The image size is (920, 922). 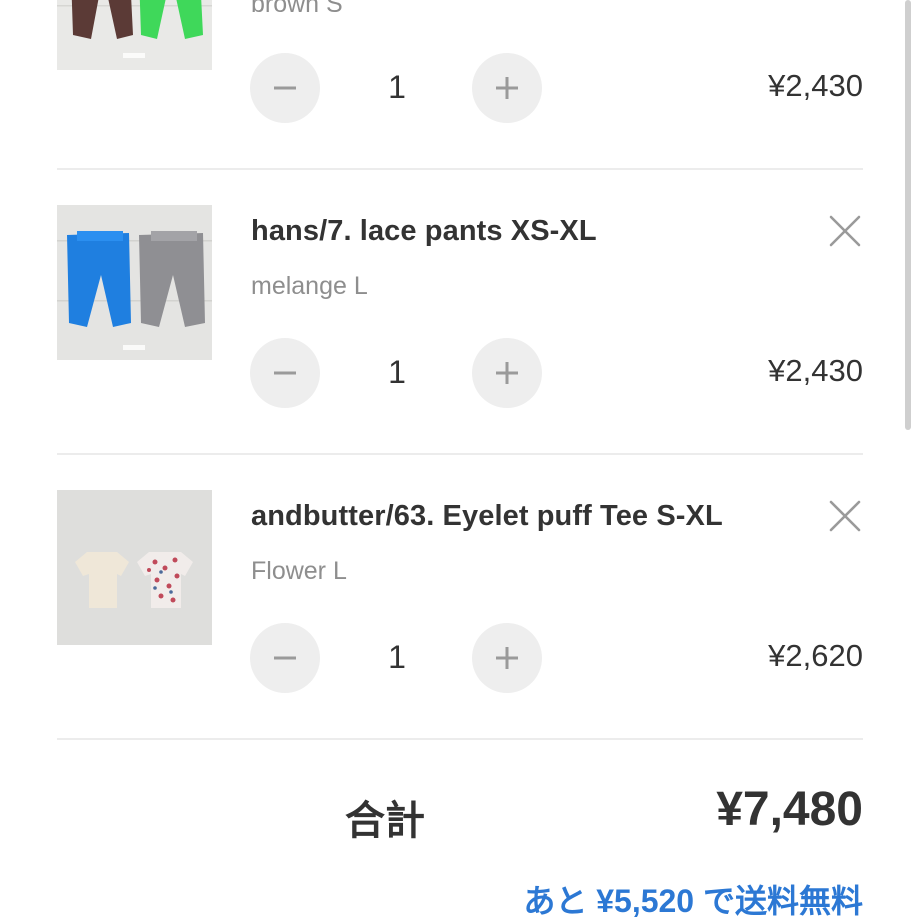 What do you see at coordinates (309, 286) in the screenshot?
I see `item-variant: melange L` at bounding box center [309, 286].